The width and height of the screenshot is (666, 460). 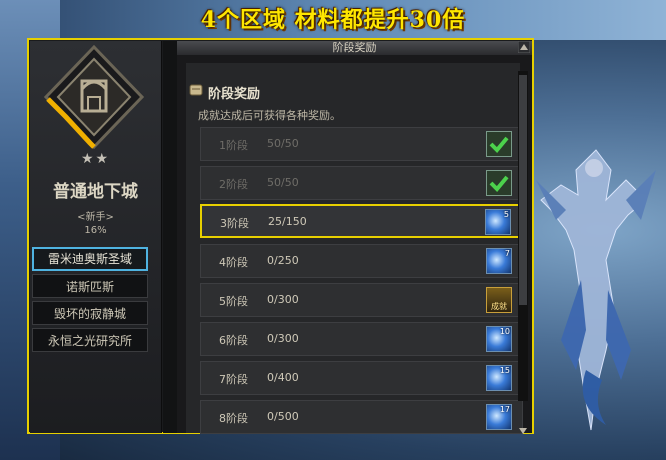 I want to click on reward-item-icon: 15, so click(x=499, y=378).